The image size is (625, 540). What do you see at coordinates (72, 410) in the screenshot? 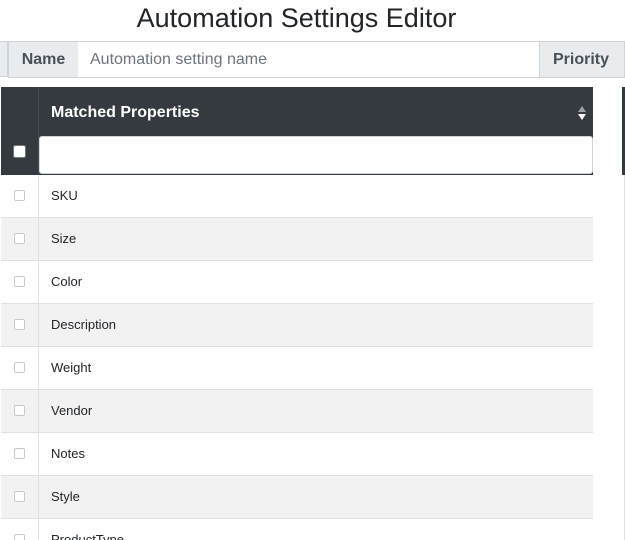
I see `property-label: Vendor` at bounding box center [72, 410].